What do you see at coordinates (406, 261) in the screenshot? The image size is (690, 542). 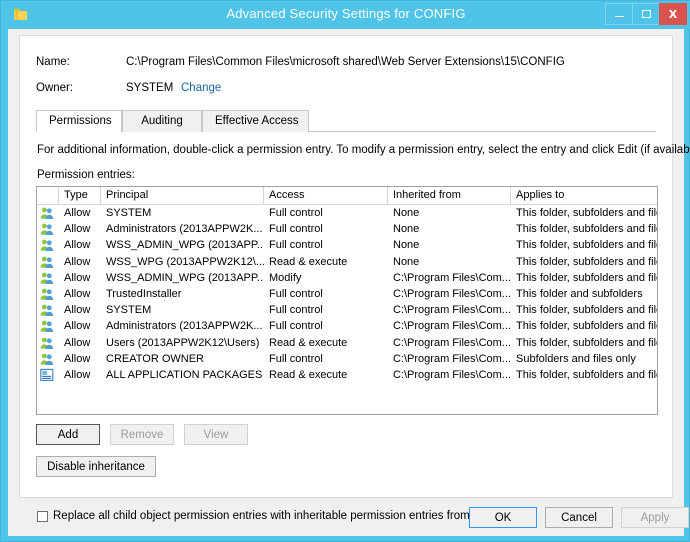 I see `cell-inherited-from: None` at bounding box center [406, 261].